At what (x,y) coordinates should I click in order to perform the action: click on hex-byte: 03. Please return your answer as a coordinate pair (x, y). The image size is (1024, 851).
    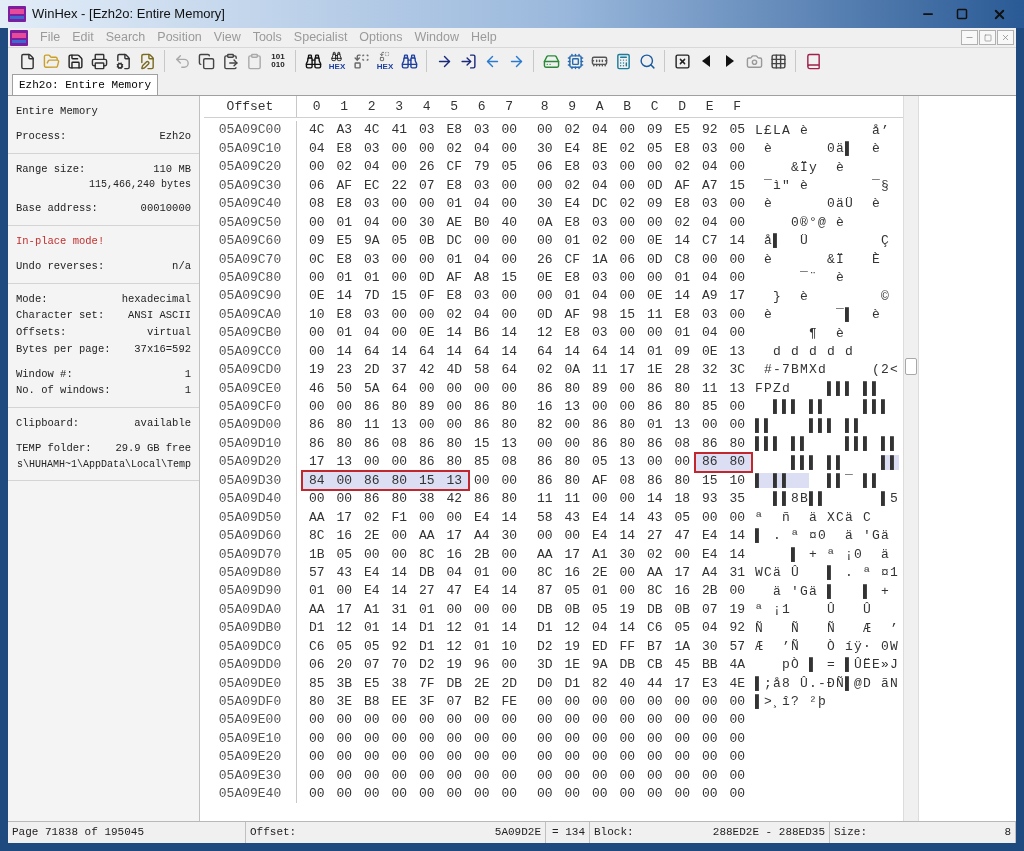
    Looking at the image, I should click on (481, 186).